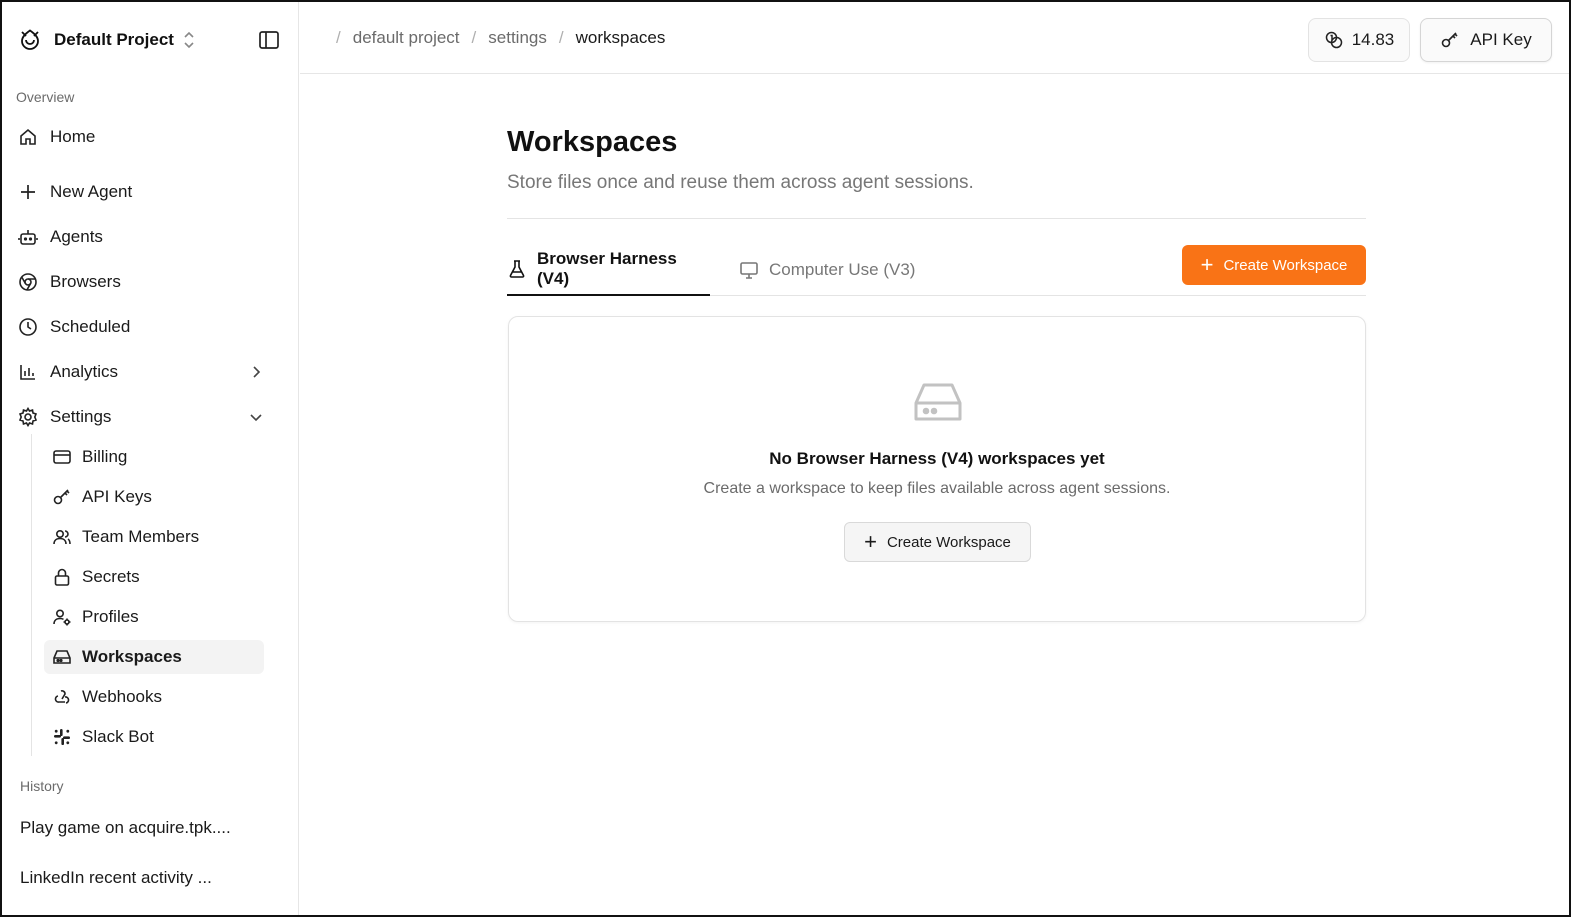  What do you see at coordinates (62, 737) in the screenshot?
I see `slack-icon` at bounding box center [62, 737].